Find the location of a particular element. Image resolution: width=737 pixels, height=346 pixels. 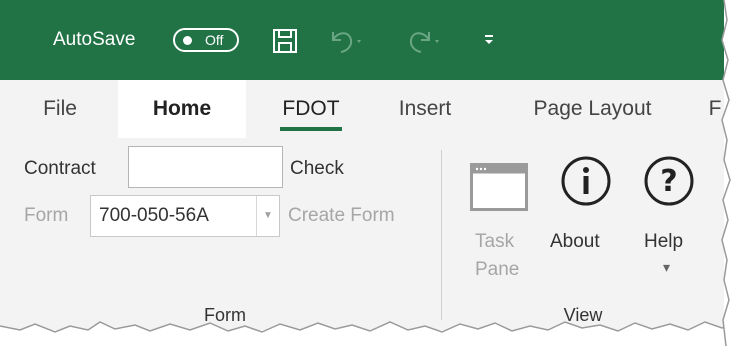

chevron-down-icon: ▼ is located at coordinates (267, 216).